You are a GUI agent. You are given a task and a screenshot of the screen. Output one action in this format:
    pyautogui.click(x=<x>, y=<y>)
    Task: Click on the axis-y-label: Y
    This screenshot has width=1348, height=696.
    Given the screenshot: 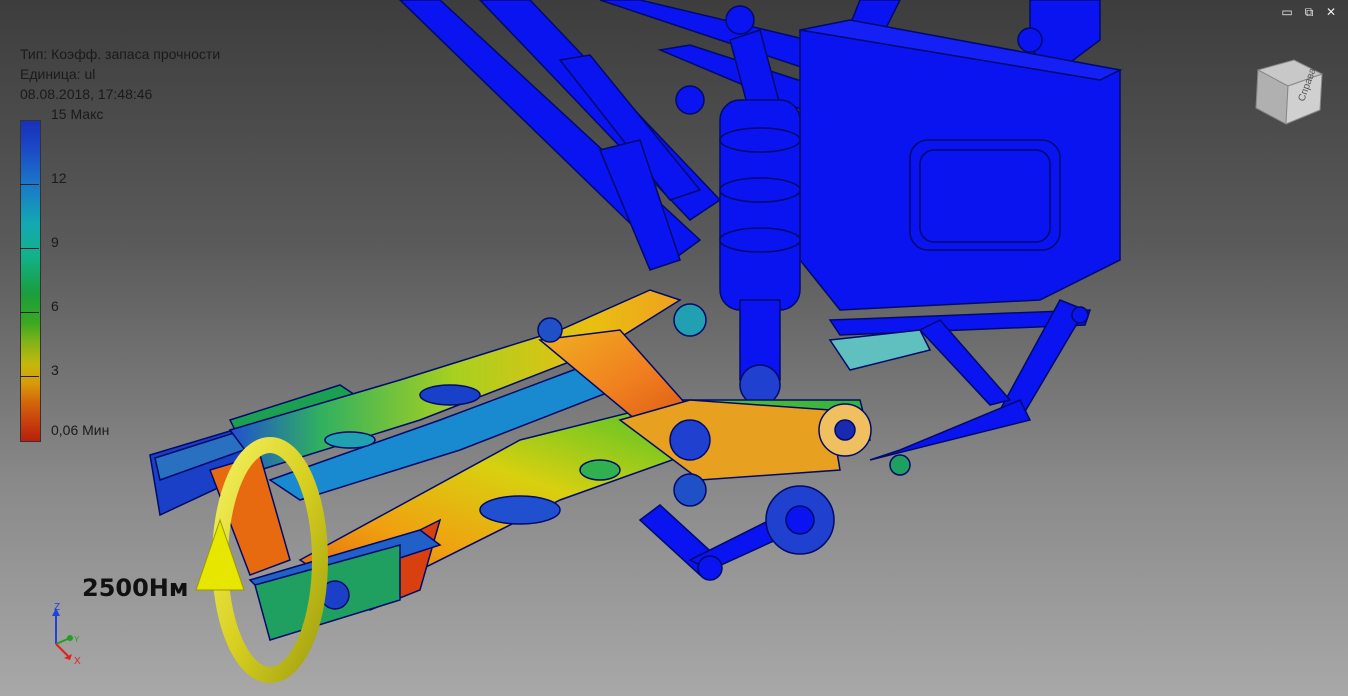 What is the action you would take?
    pyautogui.click(x=77, y=639)
    